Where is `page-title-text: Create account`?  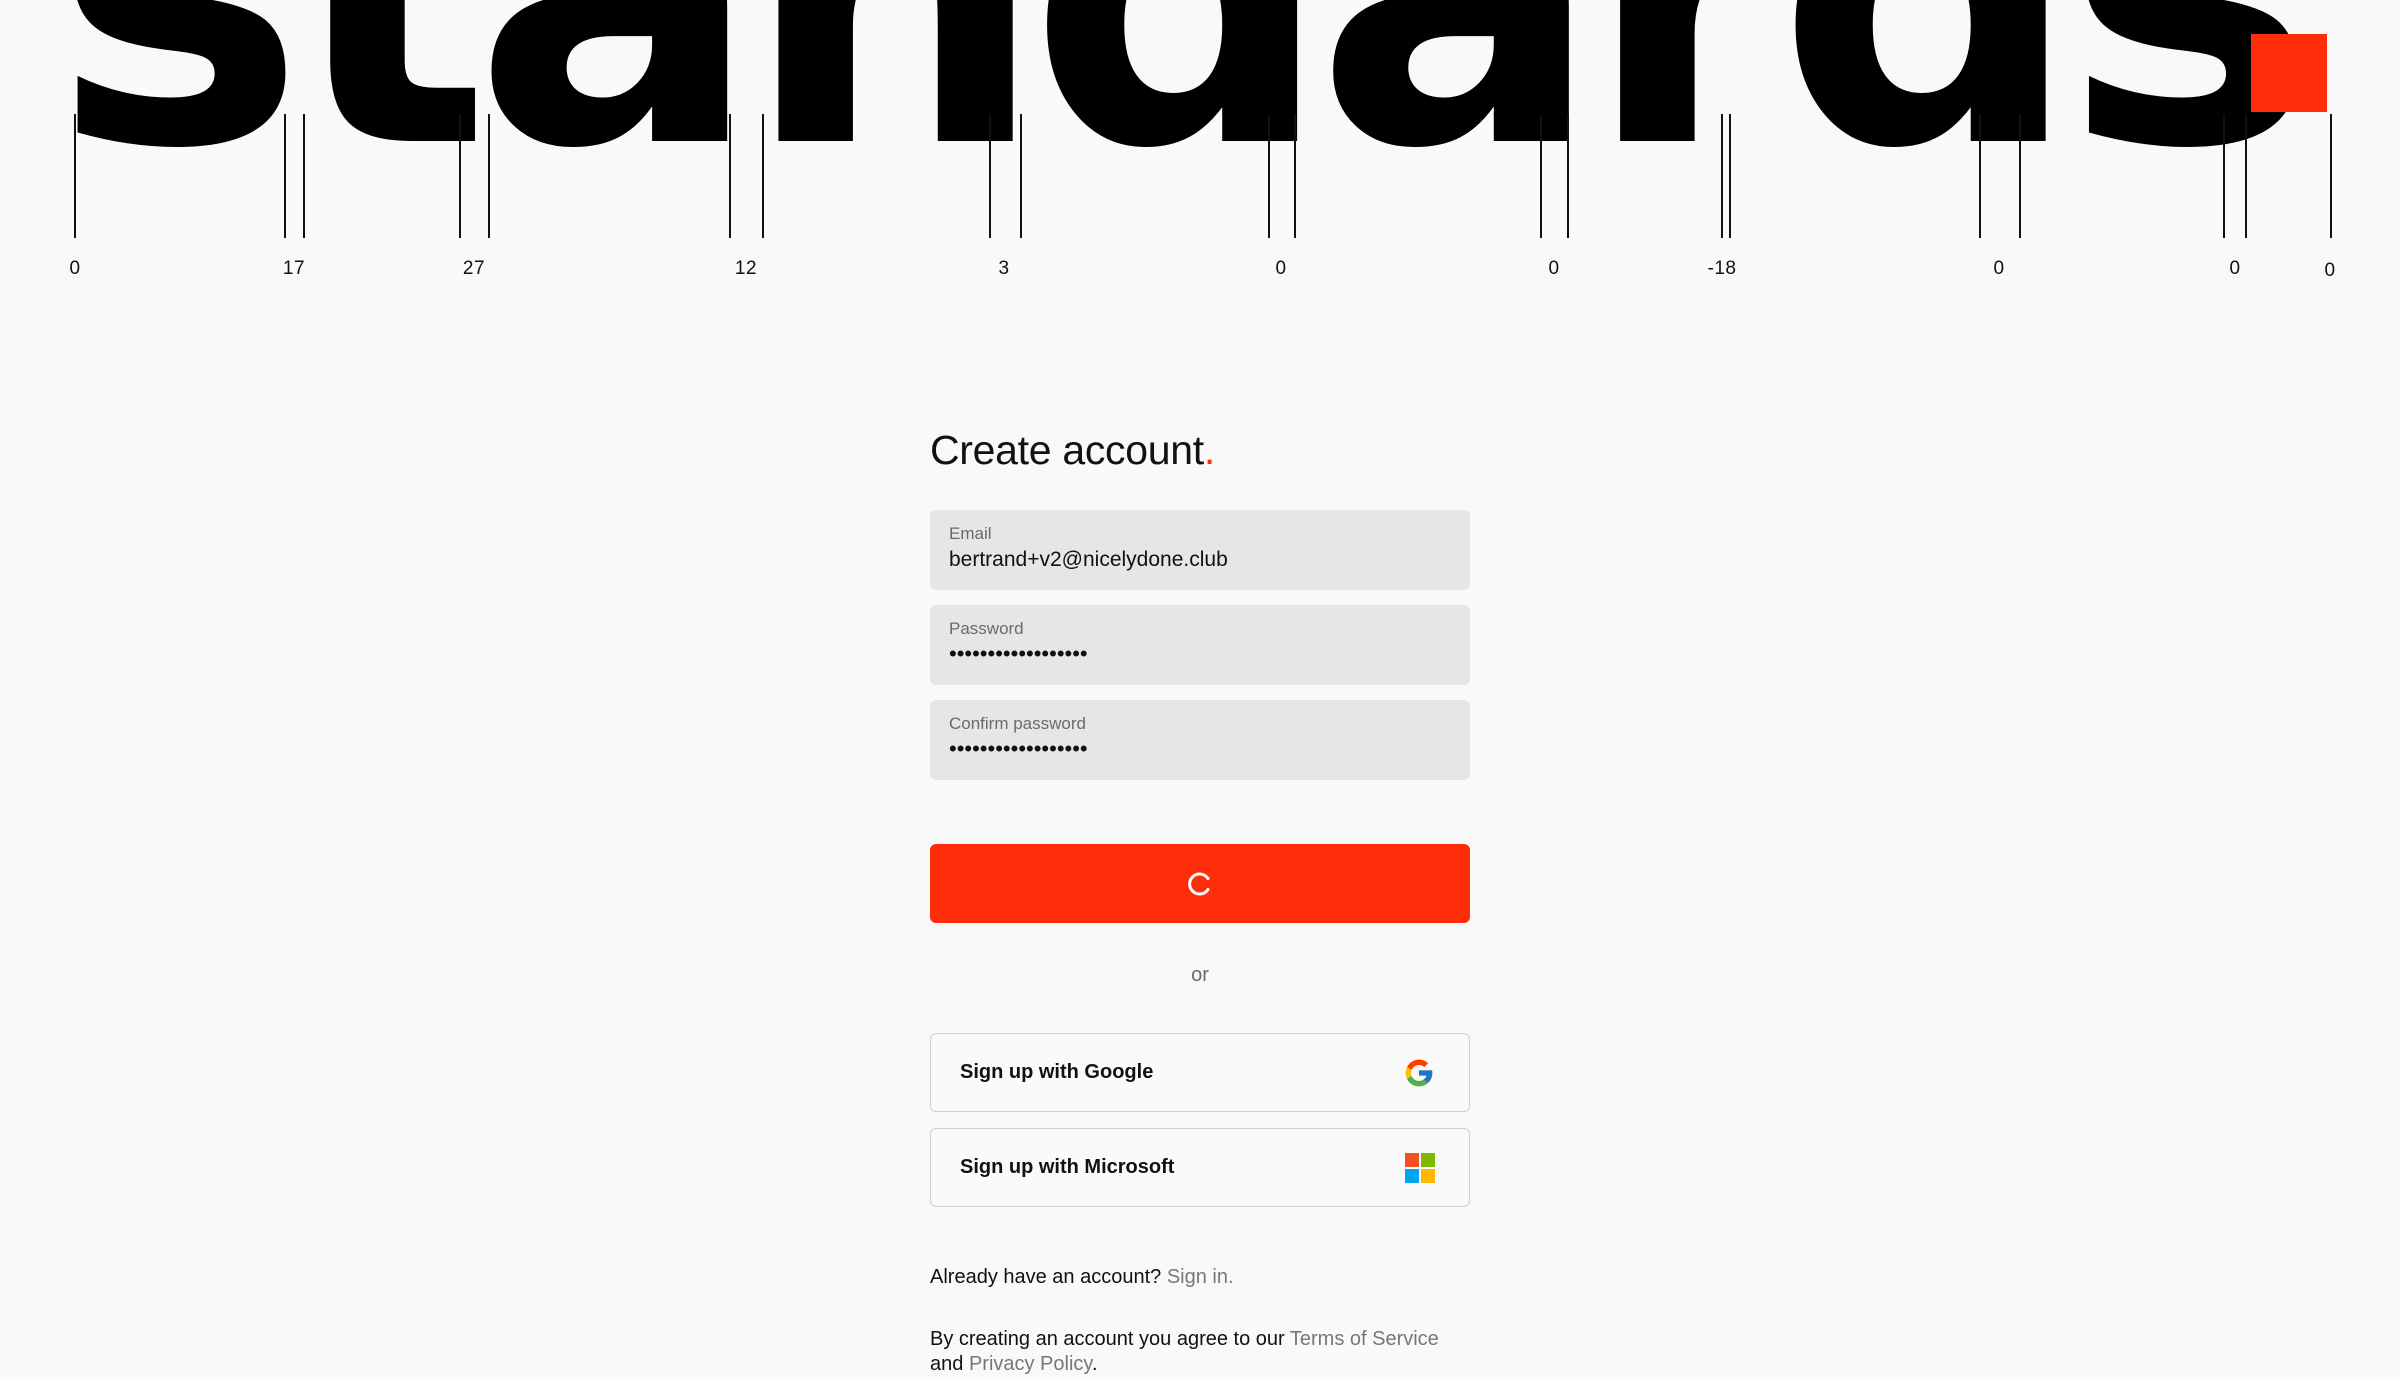
page-title-text: Create account is located at coordinates (1067, 450).